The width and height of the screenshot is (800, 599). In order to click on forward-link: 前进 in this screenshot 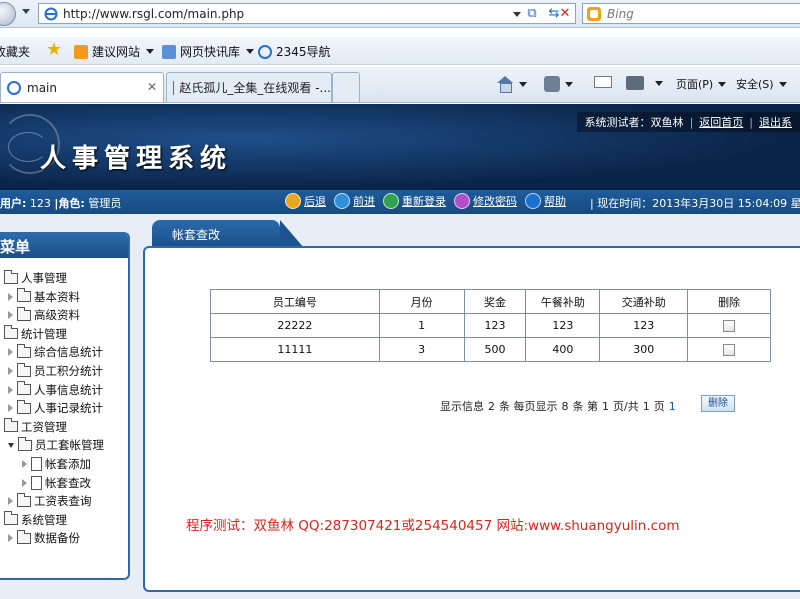, I will do `click(354, 201)`.